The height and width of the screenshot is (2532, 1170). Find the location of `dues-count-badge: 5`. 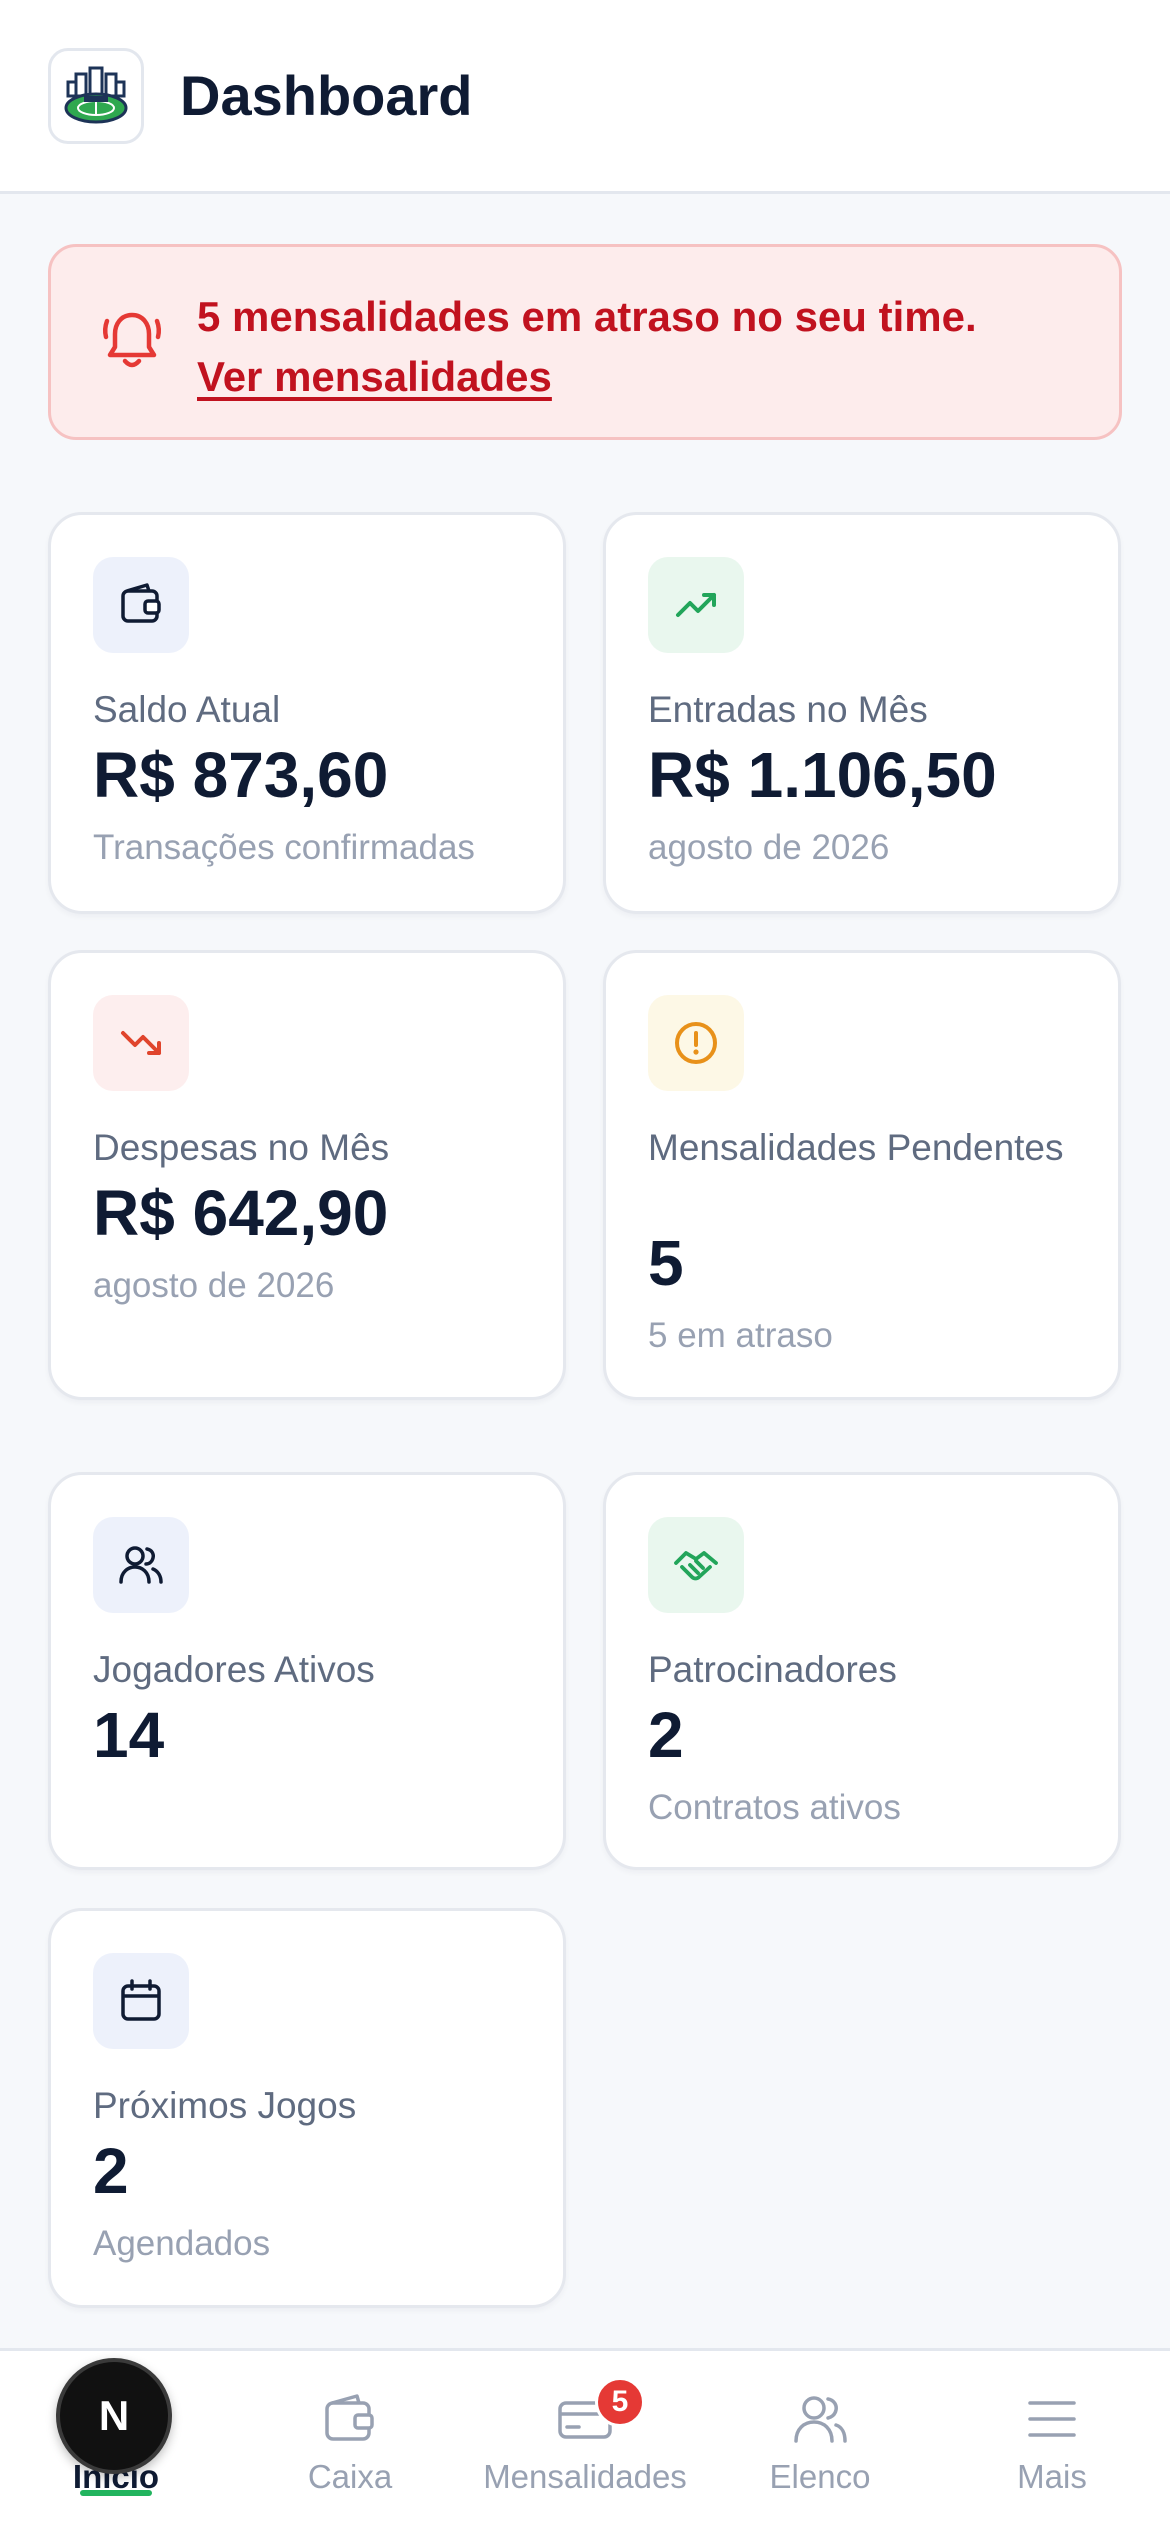

dues-count-badge: 5 is located at coordinates (620, 2402).